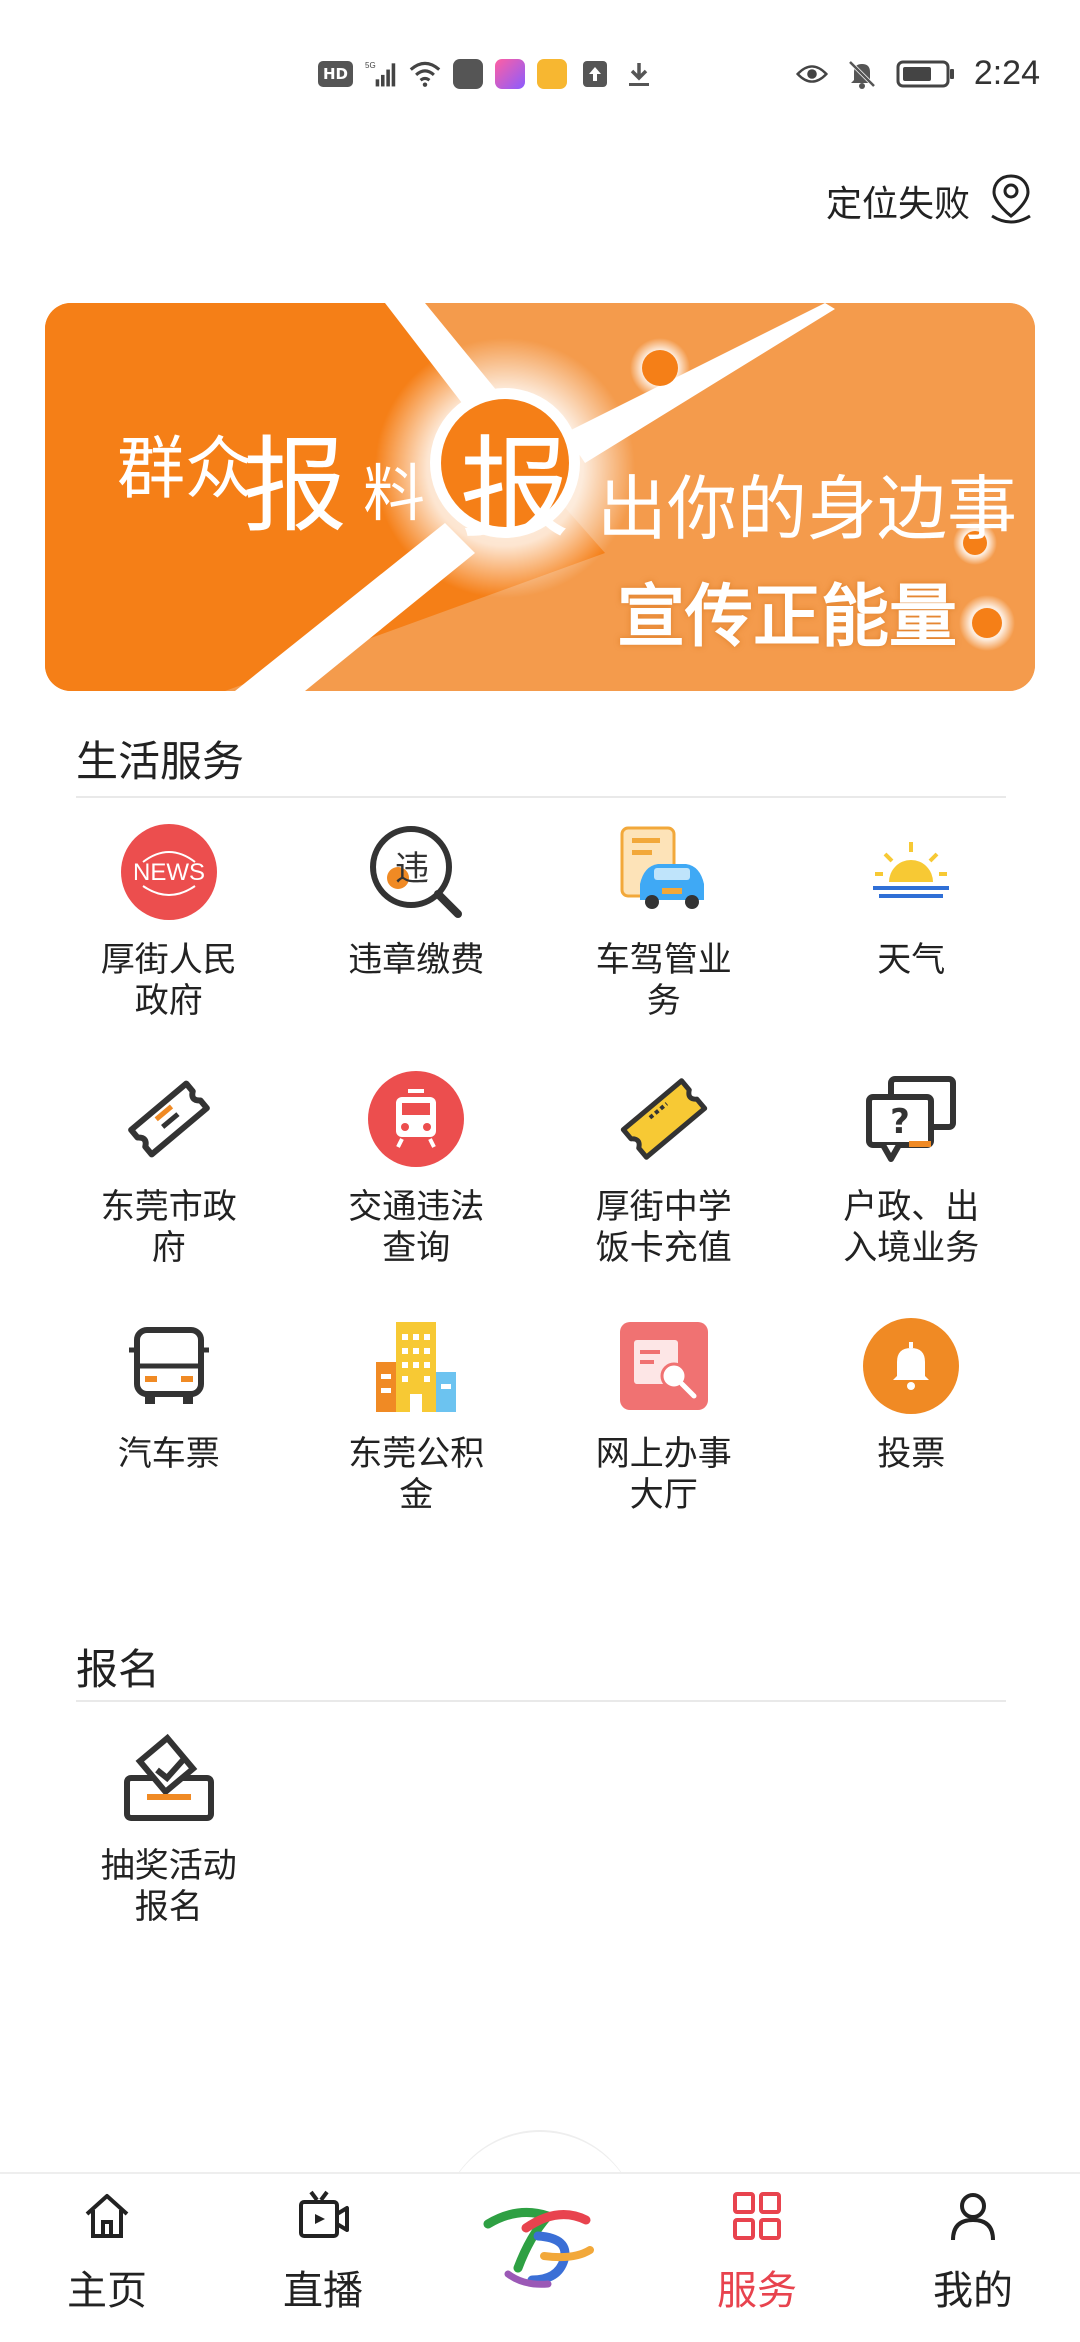 The height and width of the screenshot is (2342, 1080). I want to click on service-bus-ticket: 汽车票, so click(169, 1417).